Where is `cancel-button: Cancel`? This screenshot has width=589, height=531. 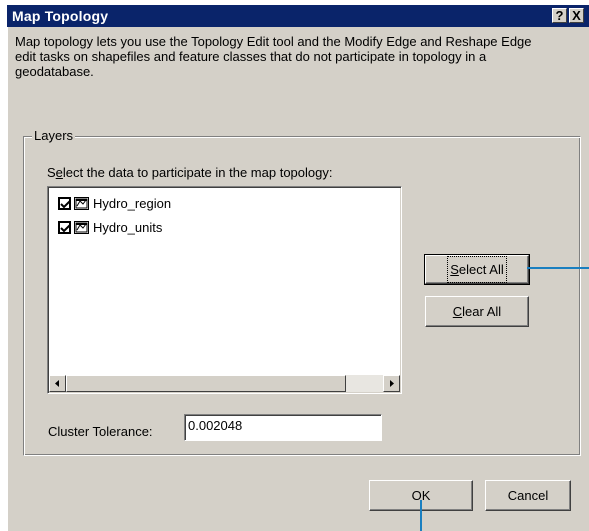
cancel-button: Cancel is located at coordinates (528, 495).